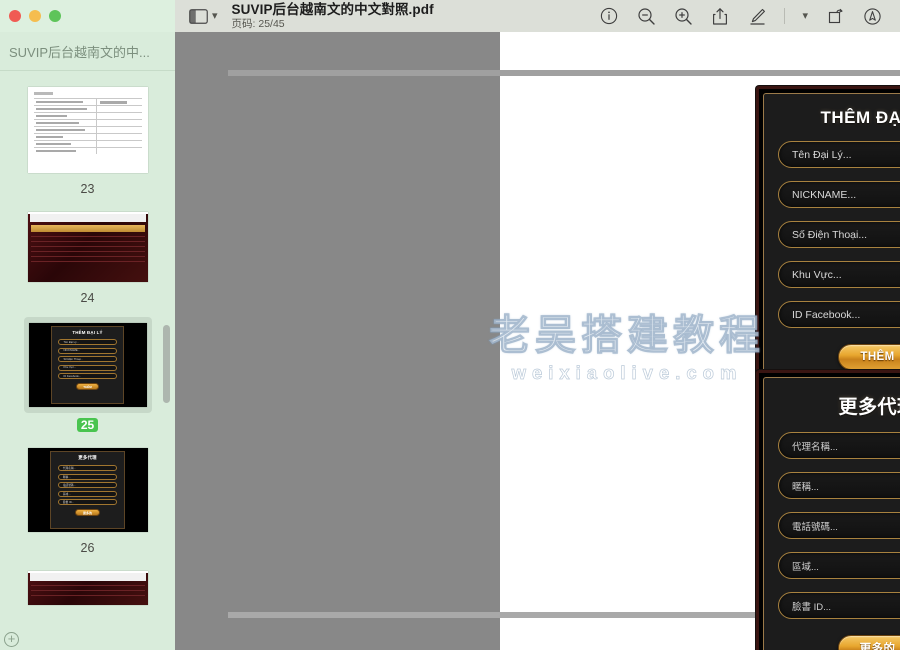 The height and width of the screenshot is (650, 900). What do you see at coordinates (87, 332) in the screenshot?
I see `mini-panel-title: THÊM ĐẠI LÝ` at bounding box center [87, 332].